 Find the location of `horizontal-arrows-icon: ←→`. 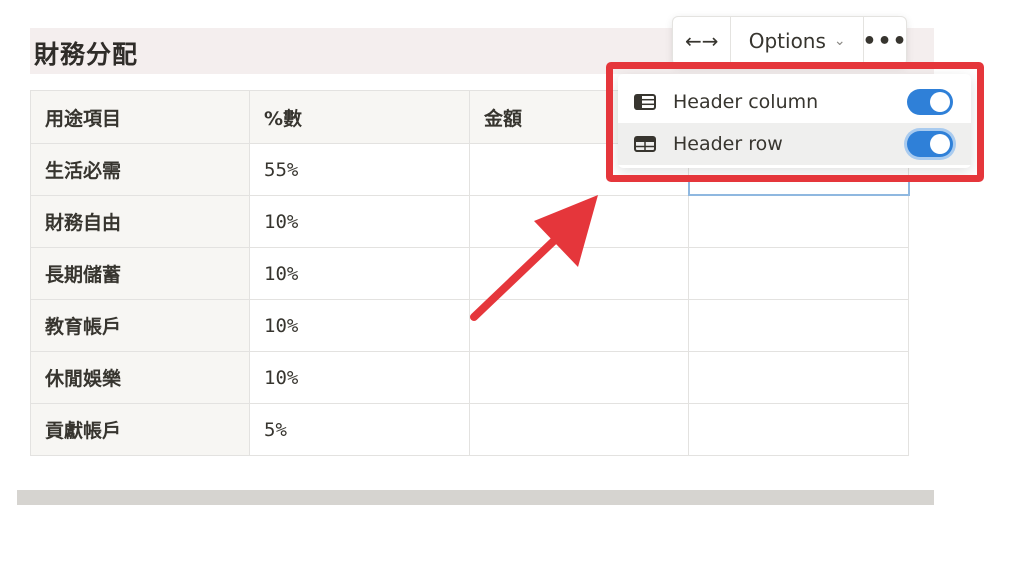

horizontal-arrows-icon: ←→ is located at coordinates (701, 41).